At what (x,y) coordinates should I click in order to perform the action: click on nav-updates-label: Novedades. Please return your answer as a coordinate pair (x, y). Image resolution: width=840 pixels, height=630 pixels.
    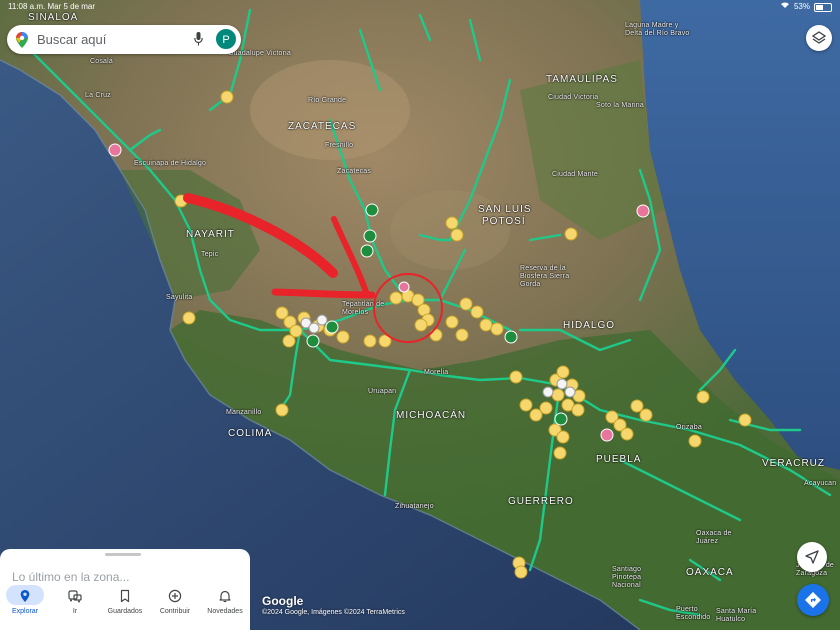
    Looking at the image, I should click on (225, 611).